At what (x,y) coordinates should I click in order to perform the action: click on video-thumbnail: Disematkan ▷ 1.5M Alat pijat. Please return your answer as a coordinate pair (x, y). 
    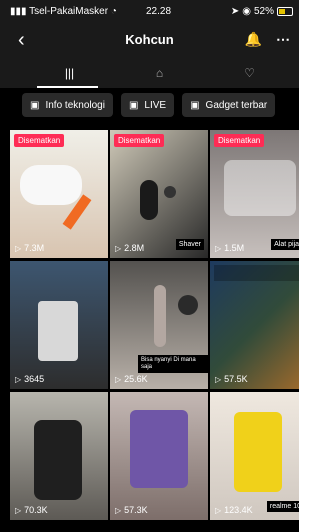
    Looking at the image, I should click on (254, 194).